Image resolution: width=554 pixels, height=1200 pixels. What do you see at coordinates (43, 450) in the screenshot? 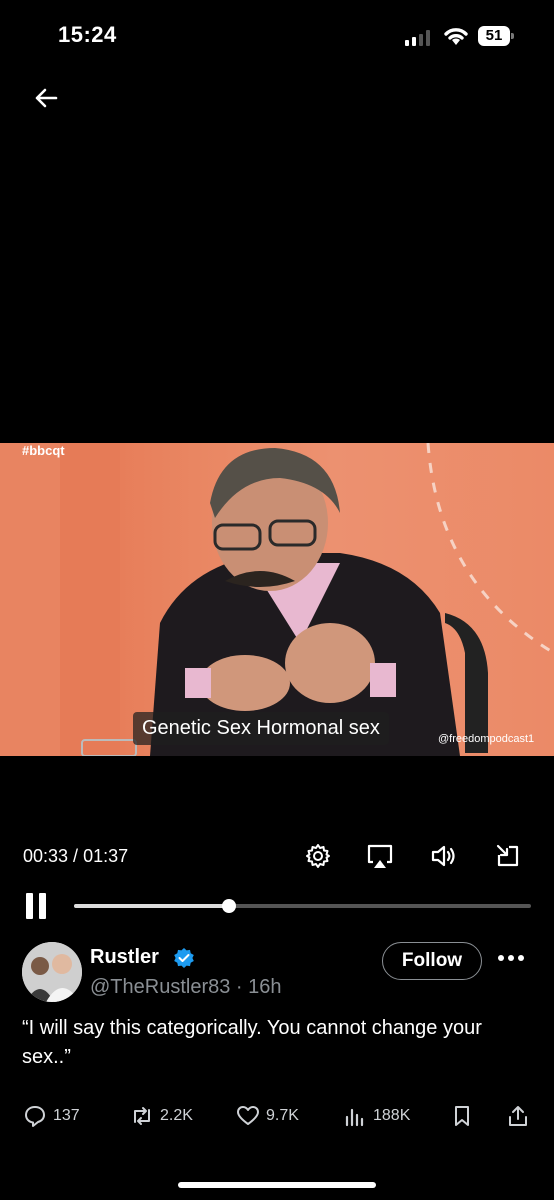
I see `video-hashtag: #bbcqt` at bounding box center [43, 450].